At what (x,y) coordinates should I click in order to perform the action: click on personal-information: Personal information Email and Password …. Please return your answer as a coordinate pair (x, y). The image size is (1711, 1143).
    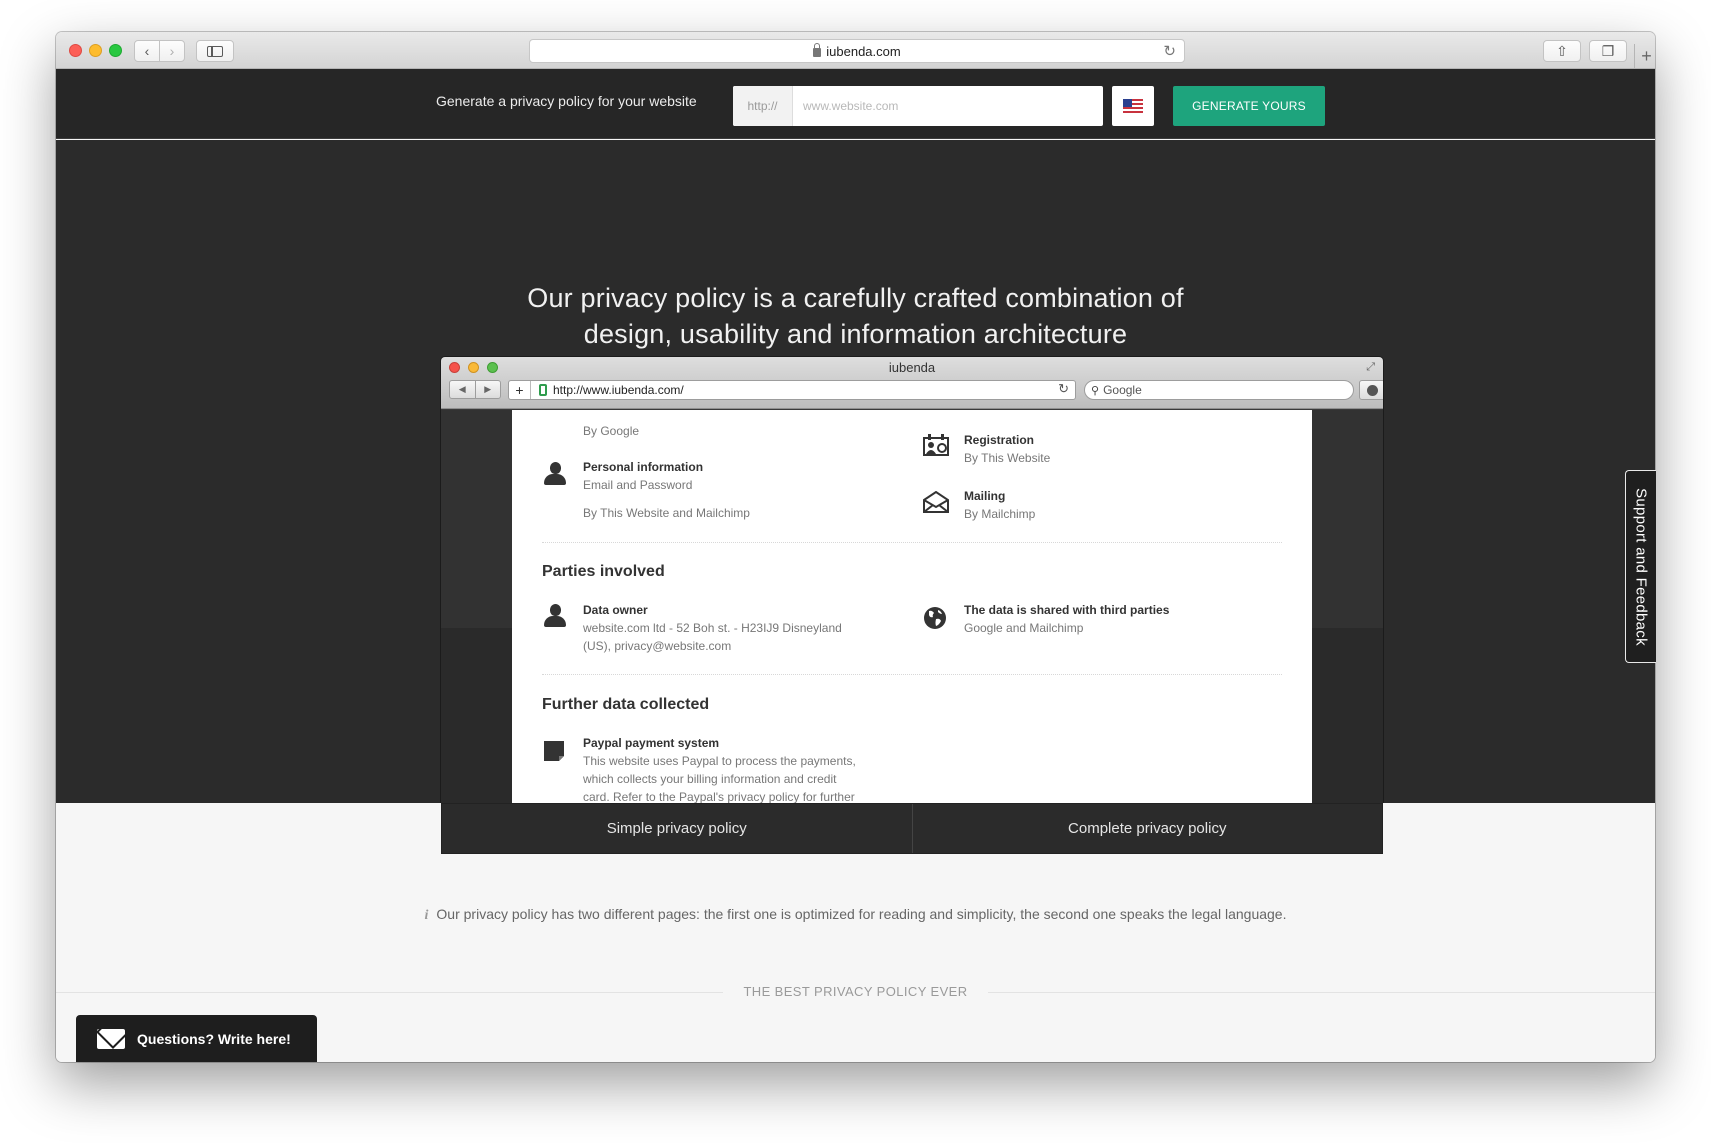
    Looking at the image, I should click on (743, 490).